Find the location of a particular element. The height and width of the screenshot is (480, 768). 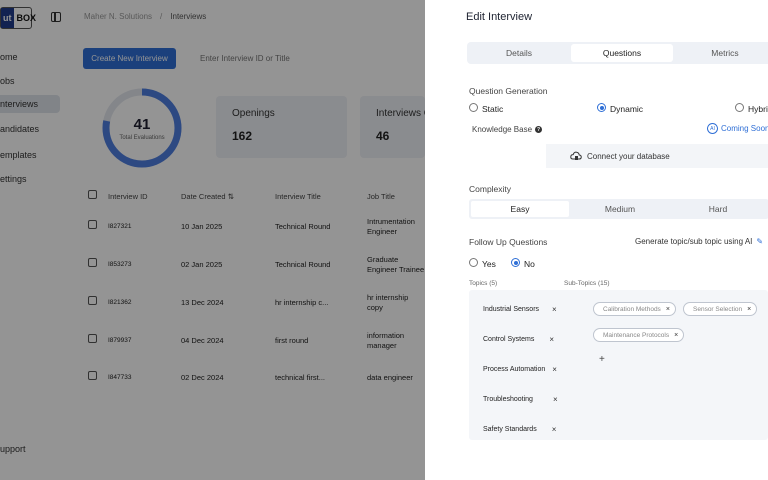

radio-yes-label: Yes is located at coordinates (489, 264).